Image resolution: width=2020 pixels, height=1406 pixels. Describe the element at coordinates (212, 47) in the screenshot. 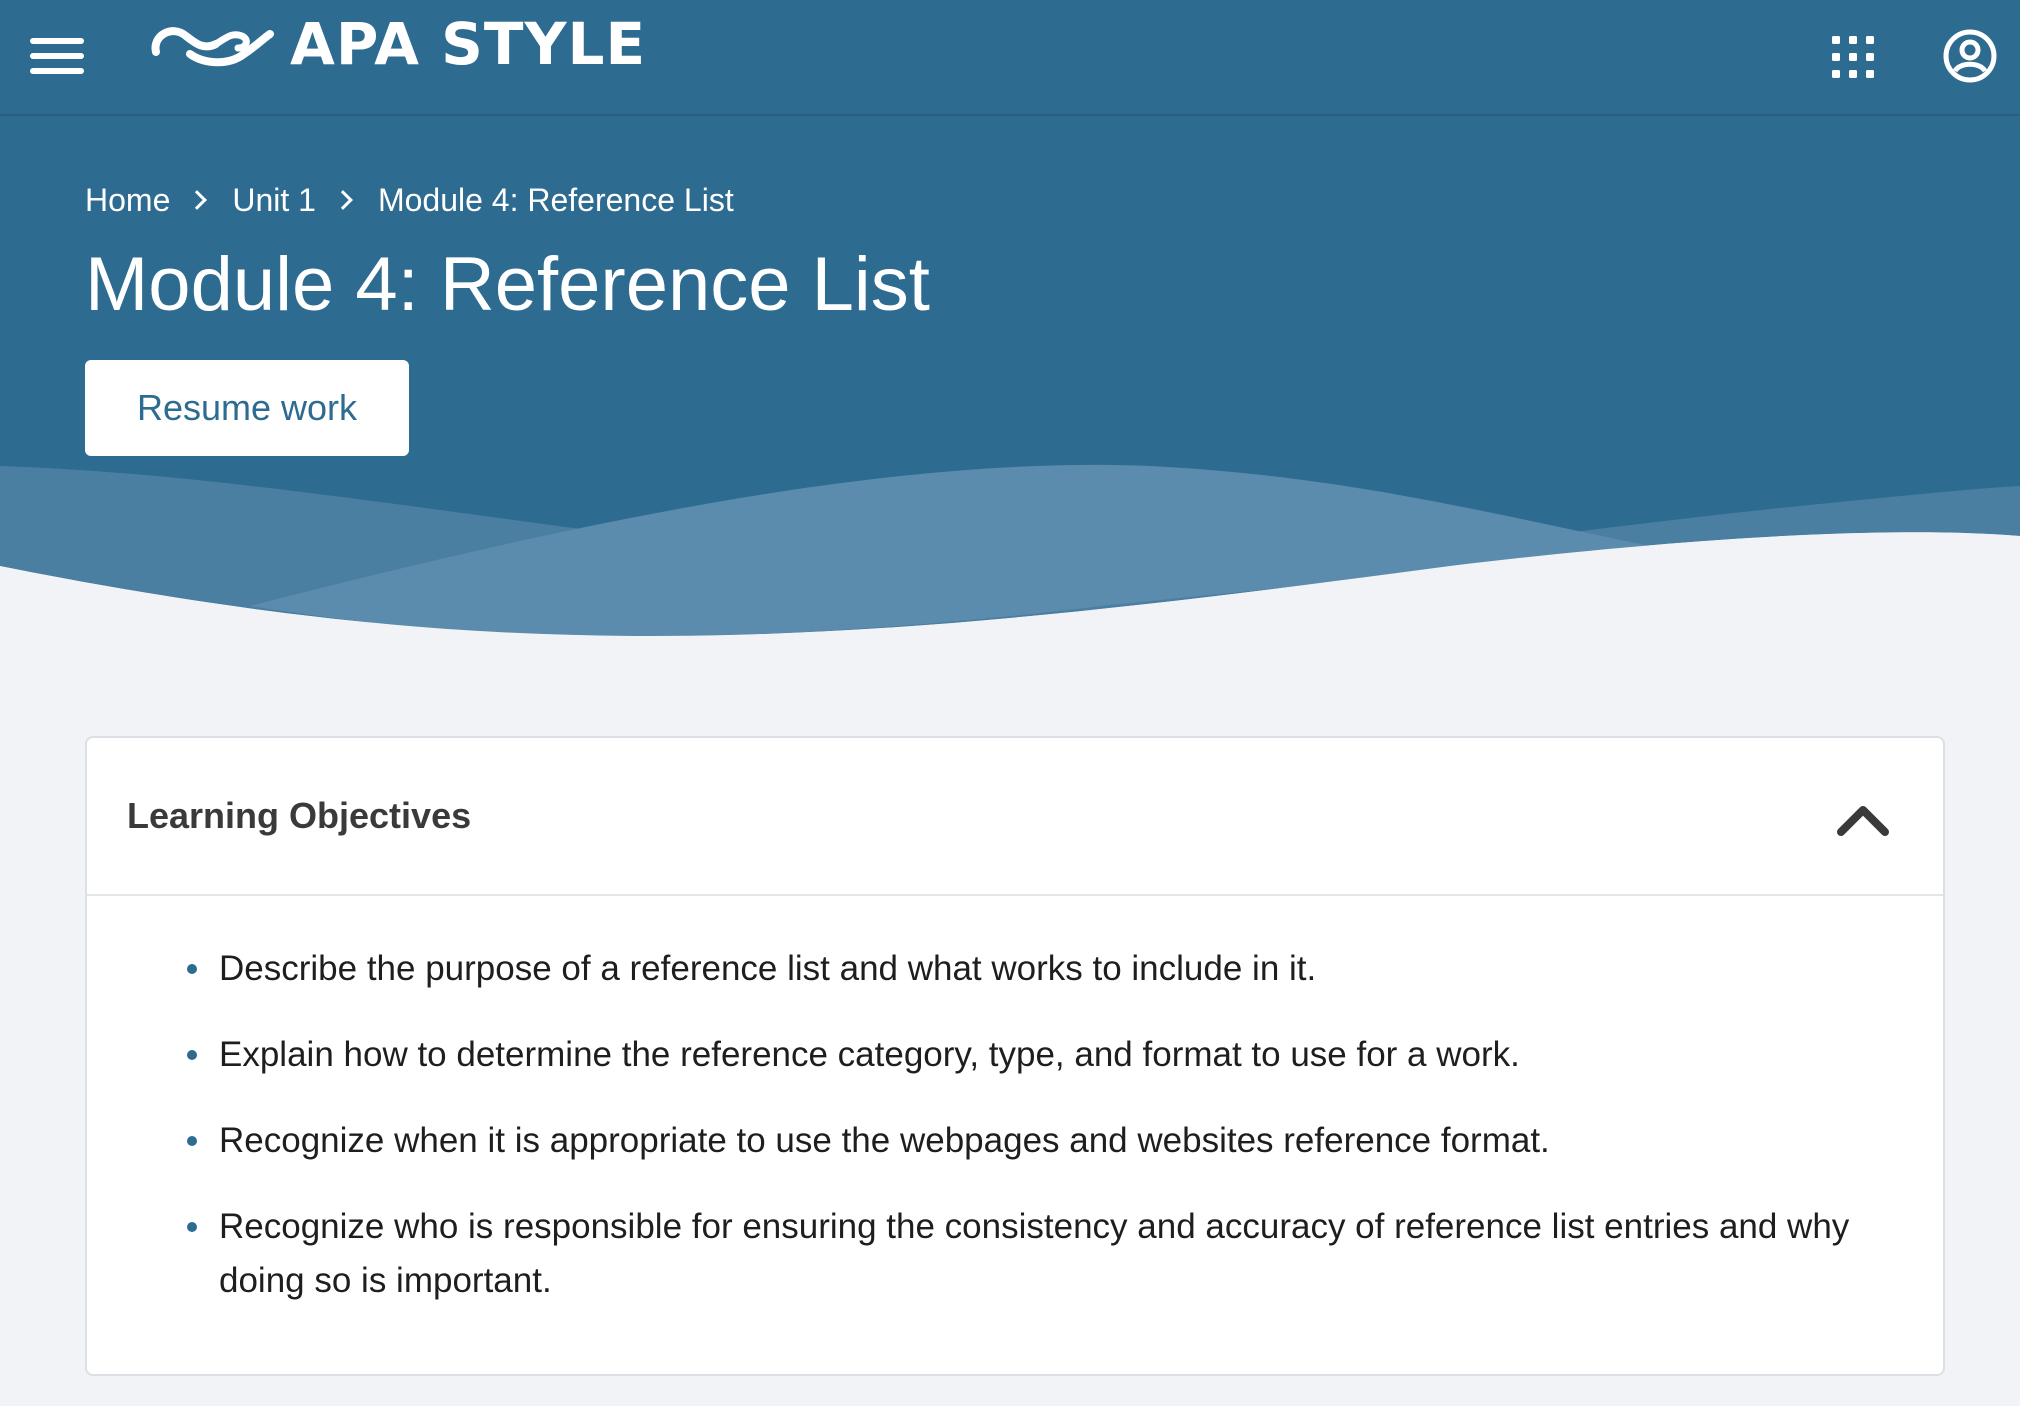

I see `apa-logo-icon` at that location.